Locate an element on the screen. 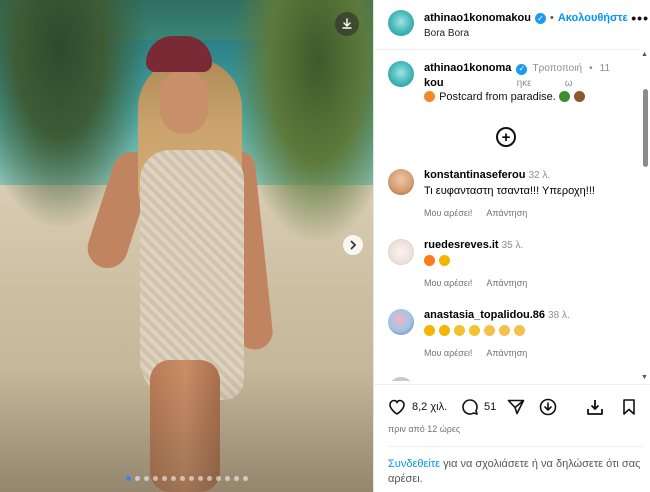 The width and height of the screenshot is (650, 492). comment-time: 35 λ. is located at coordinates (512, 245).